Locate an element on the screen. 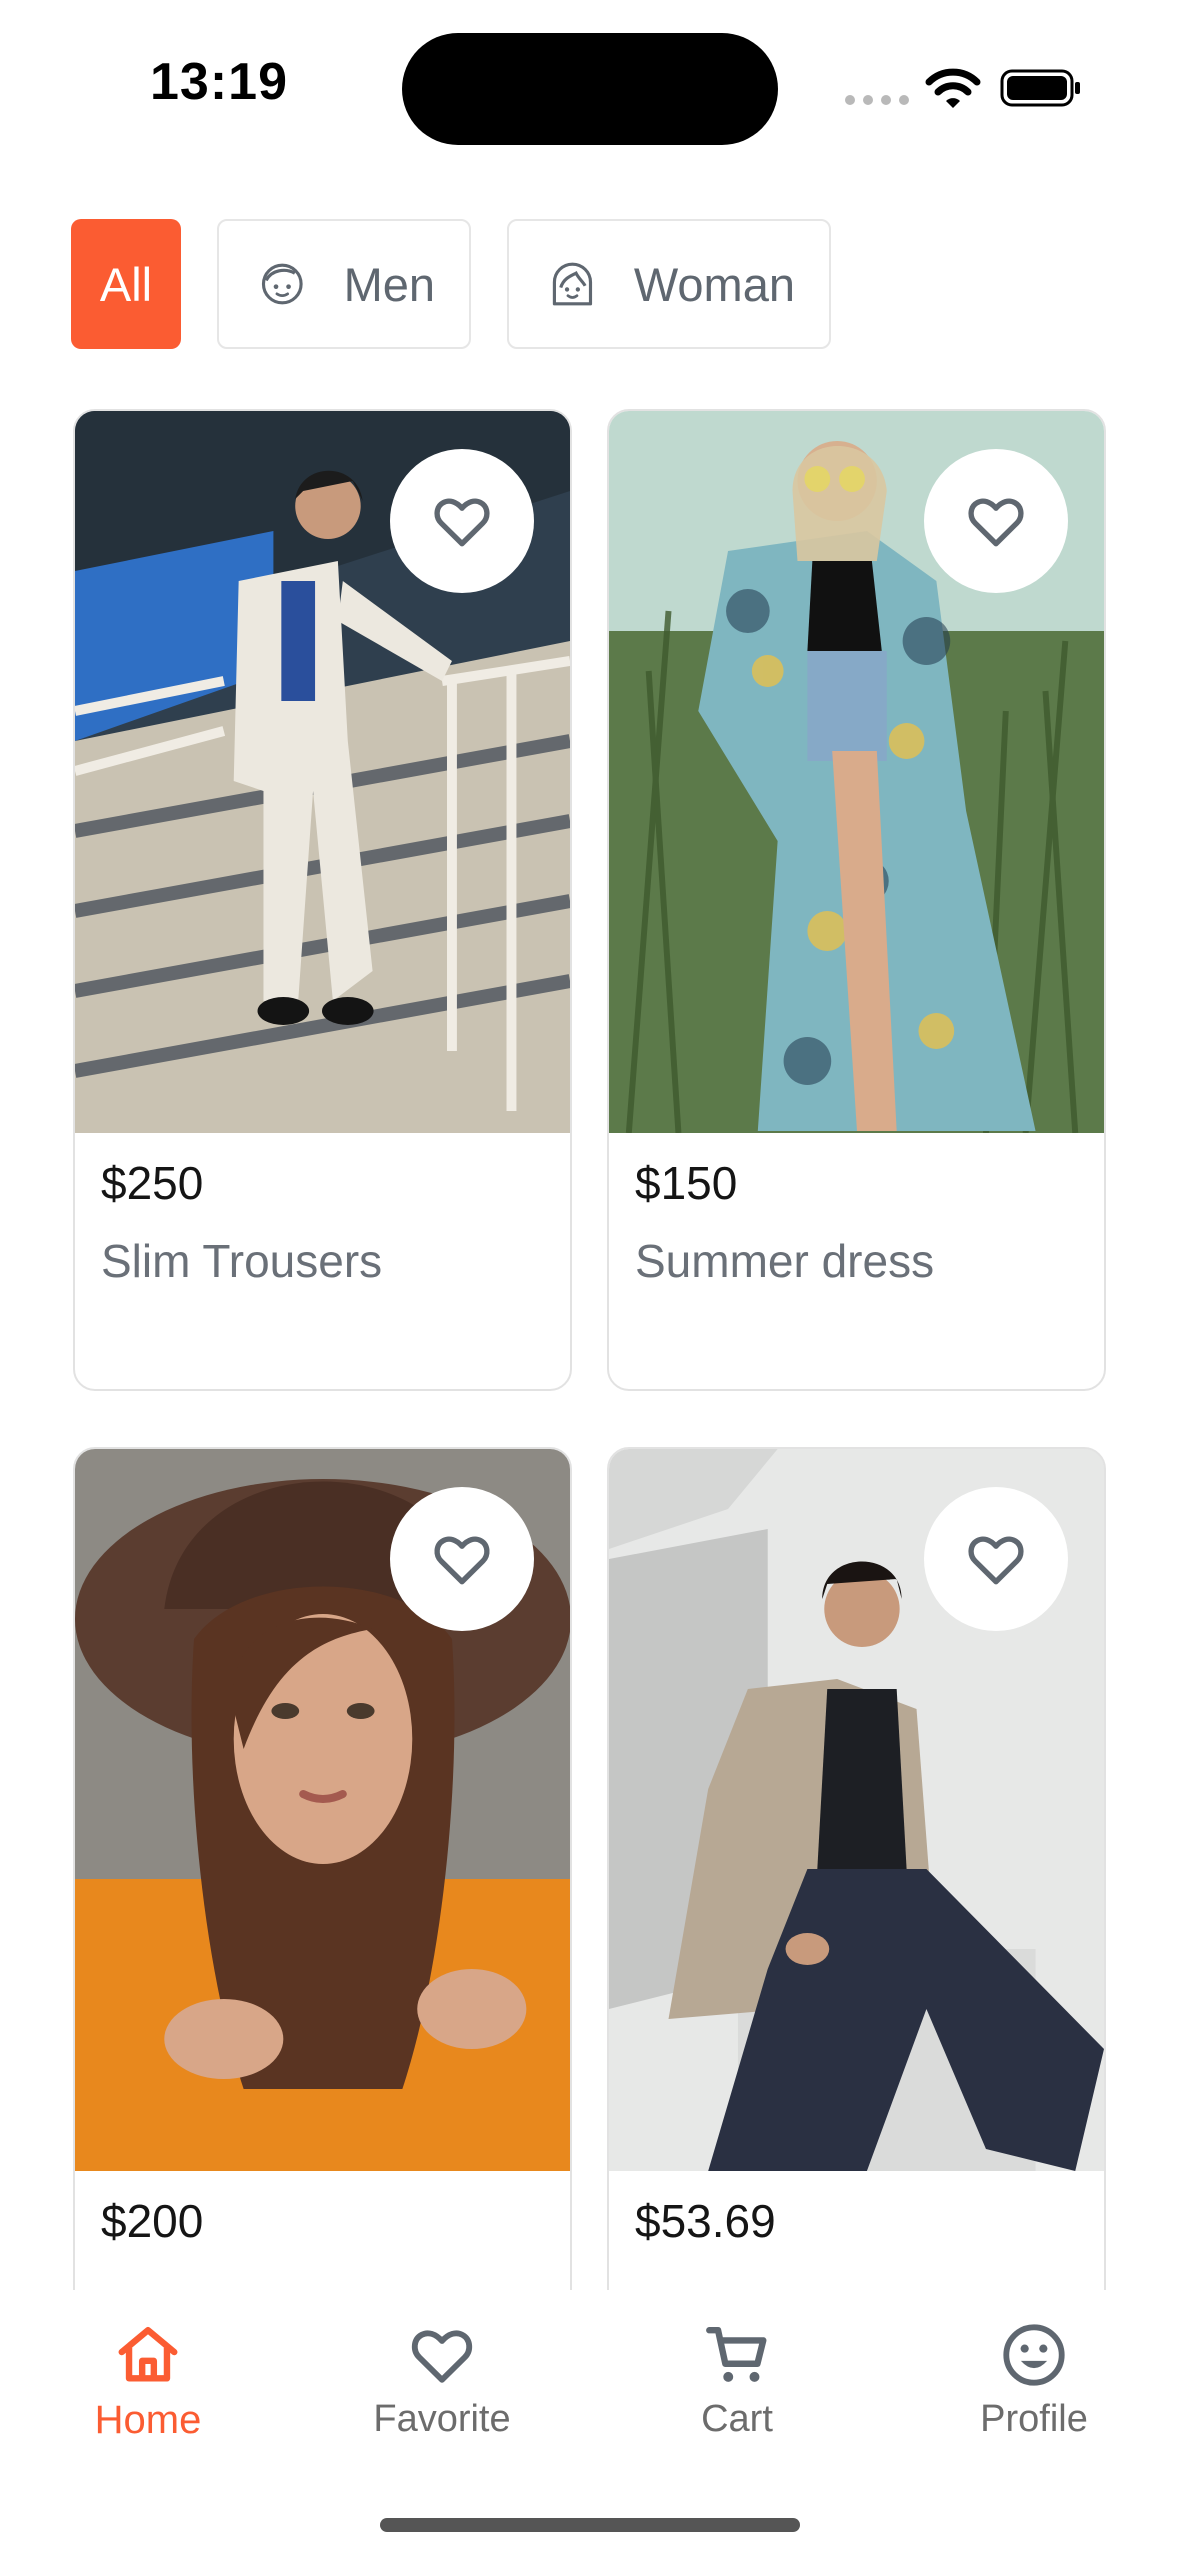 The height and width of the screenshot is (2556, 1179). status-bar: 13:19 is located at coordinates (589, 85).